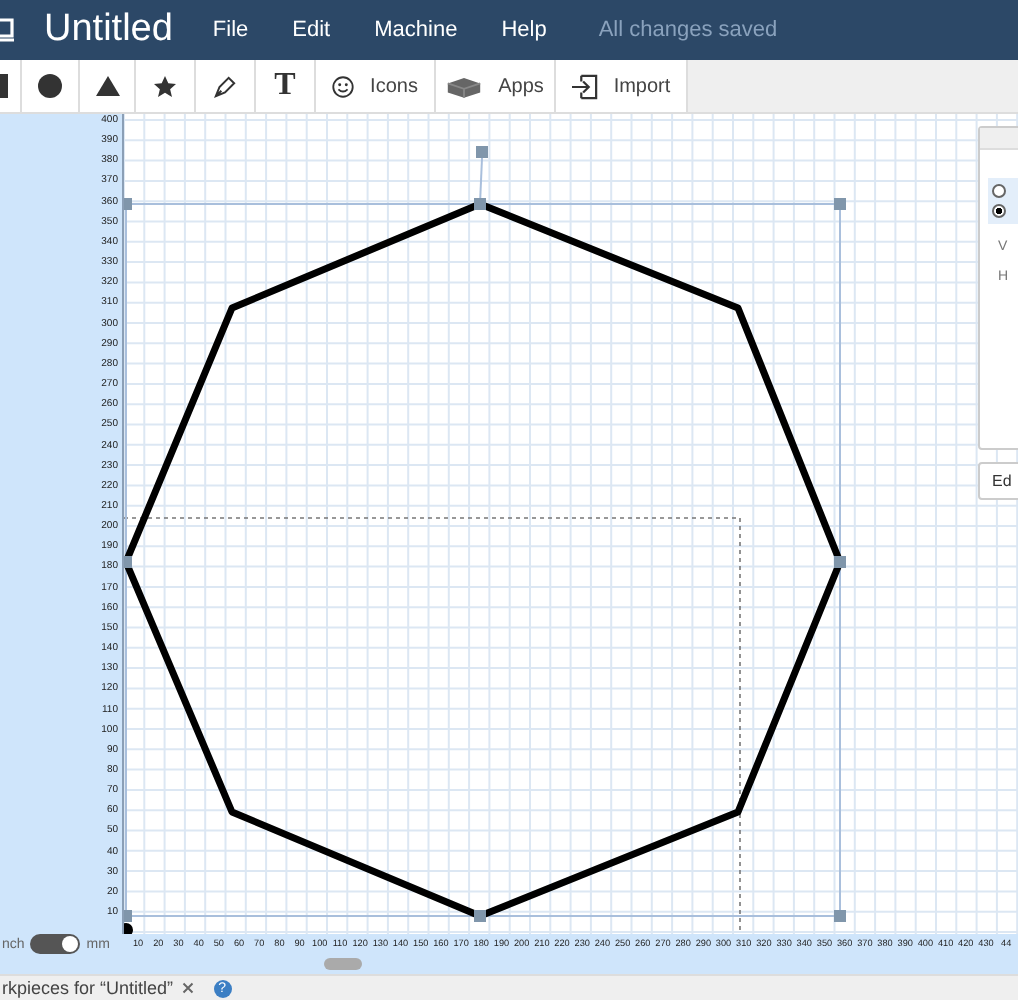 The height and width of the screenshot is (1000, 1018). I want to click on document-title: Untitled, so click(108, 30).